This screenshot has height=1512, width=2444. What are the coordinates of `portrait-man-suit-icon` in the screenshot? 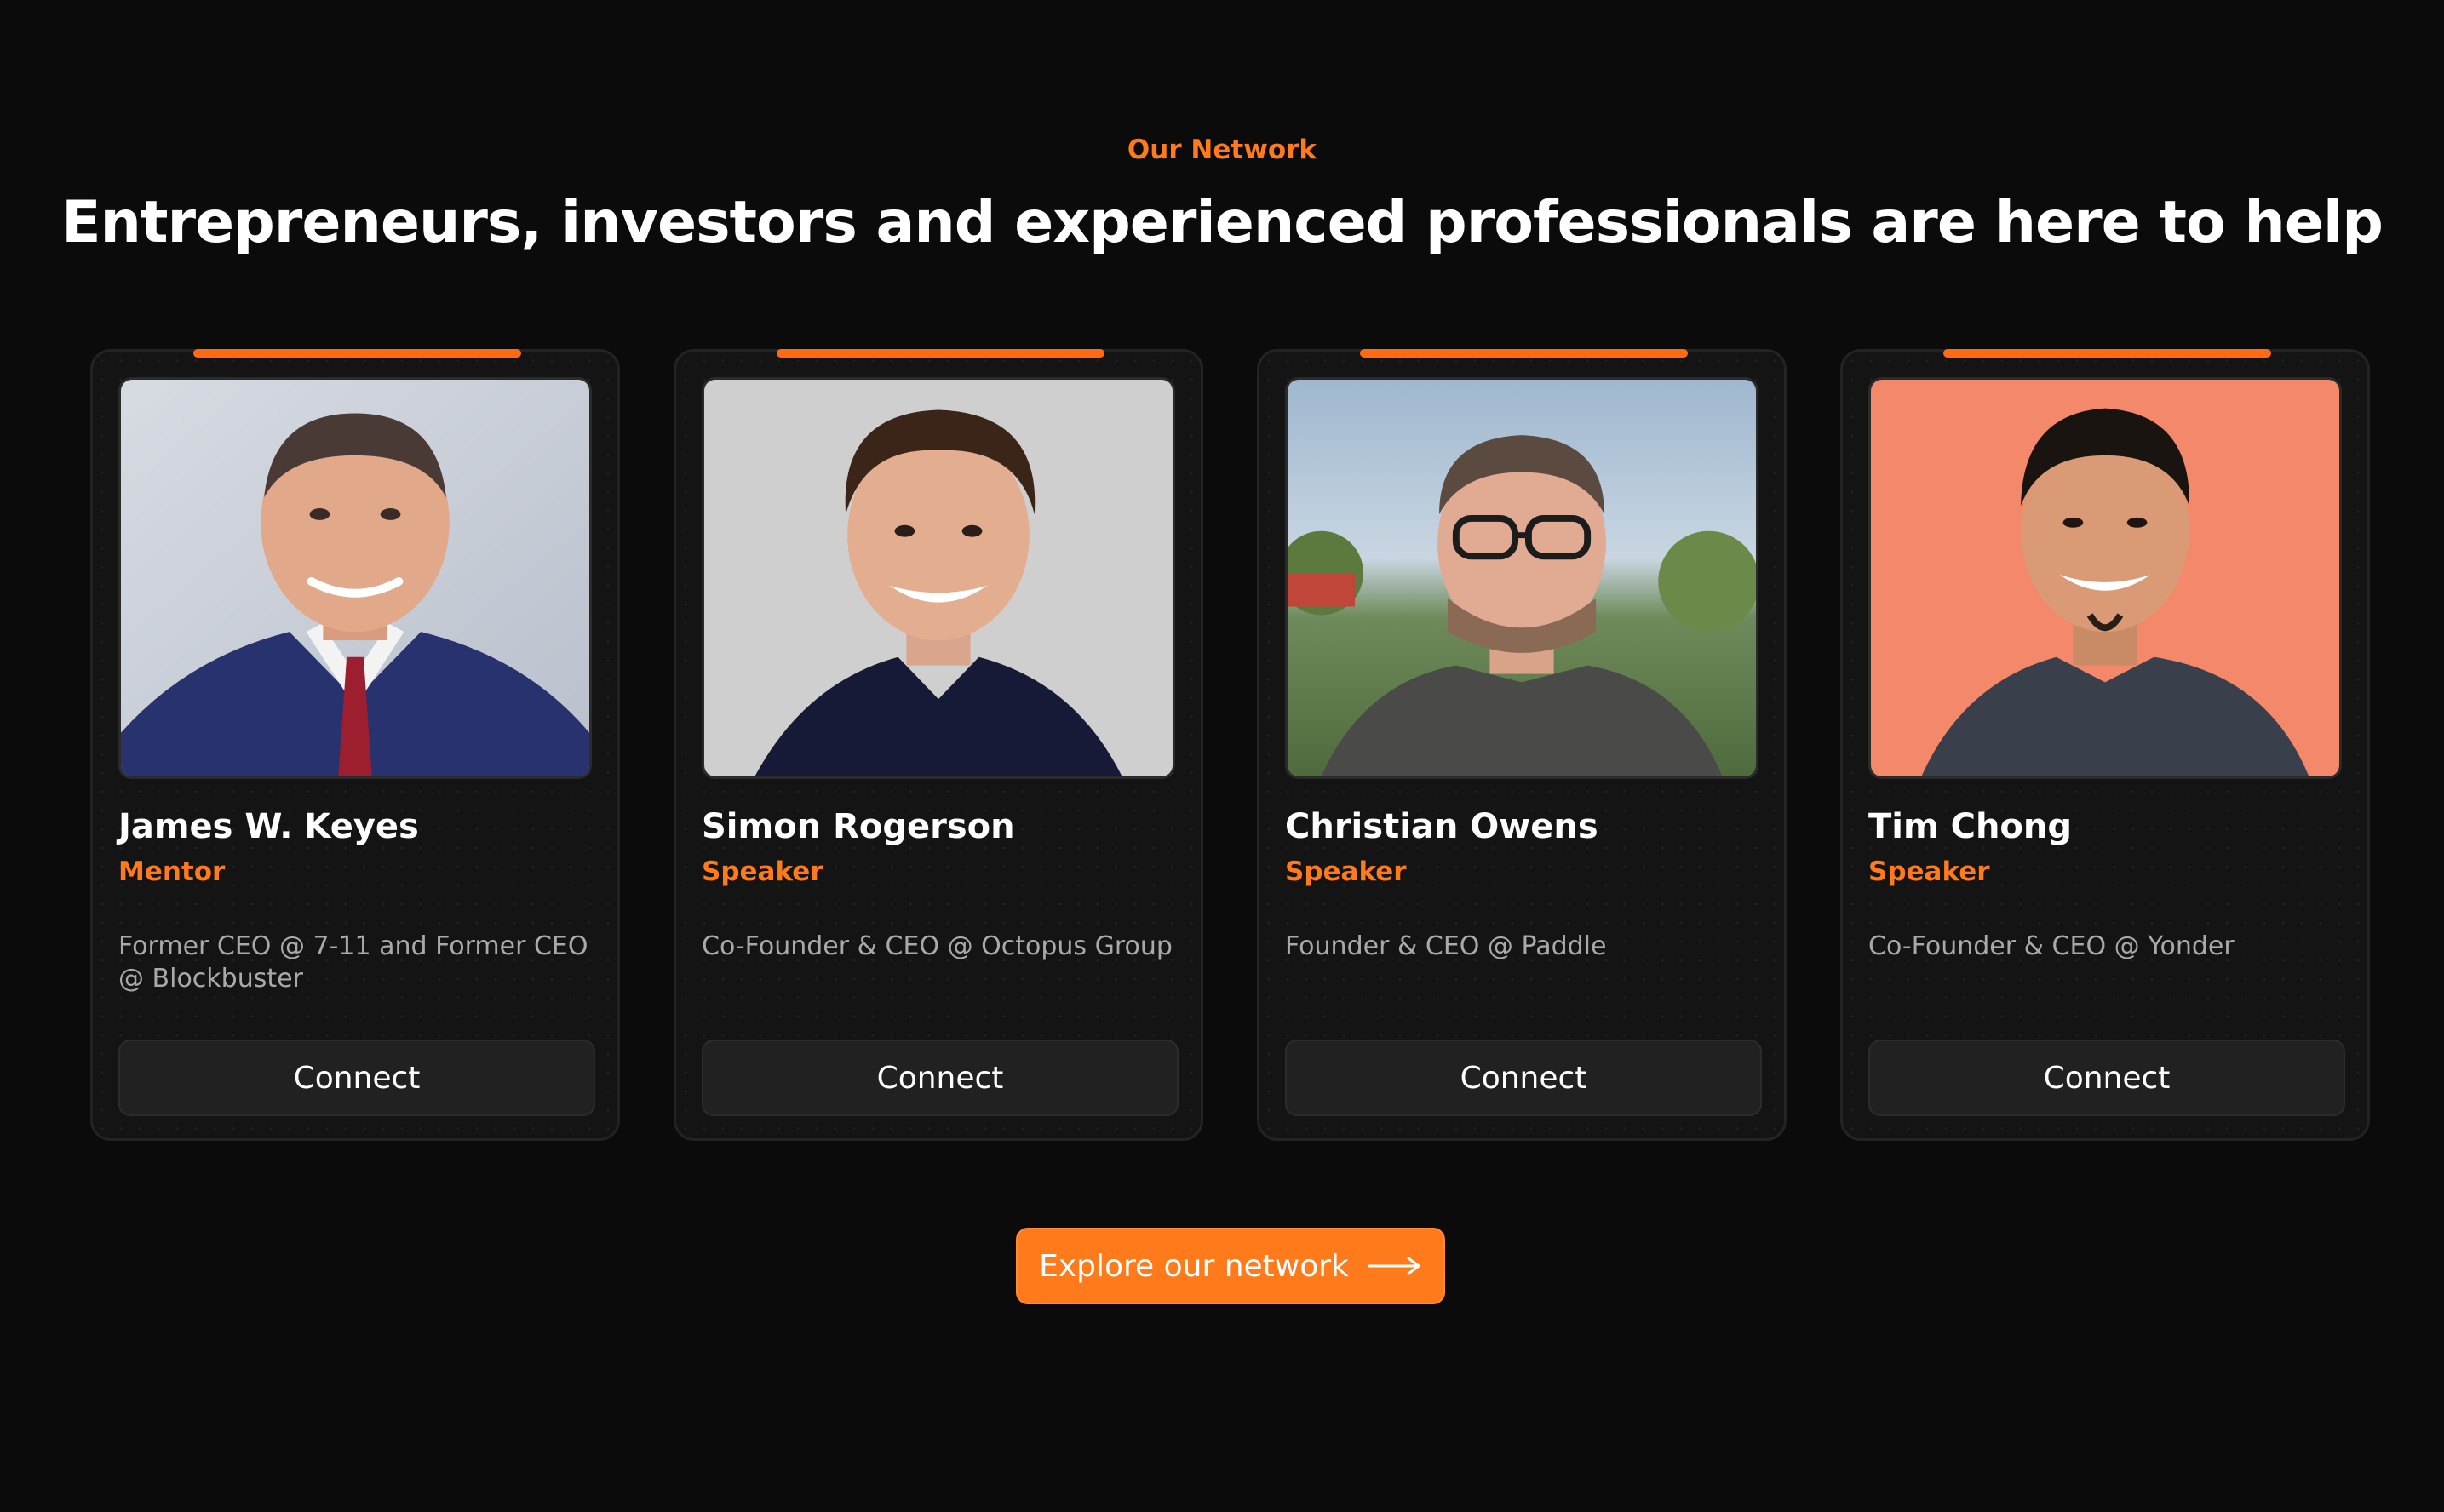 It's located at (355, 578).